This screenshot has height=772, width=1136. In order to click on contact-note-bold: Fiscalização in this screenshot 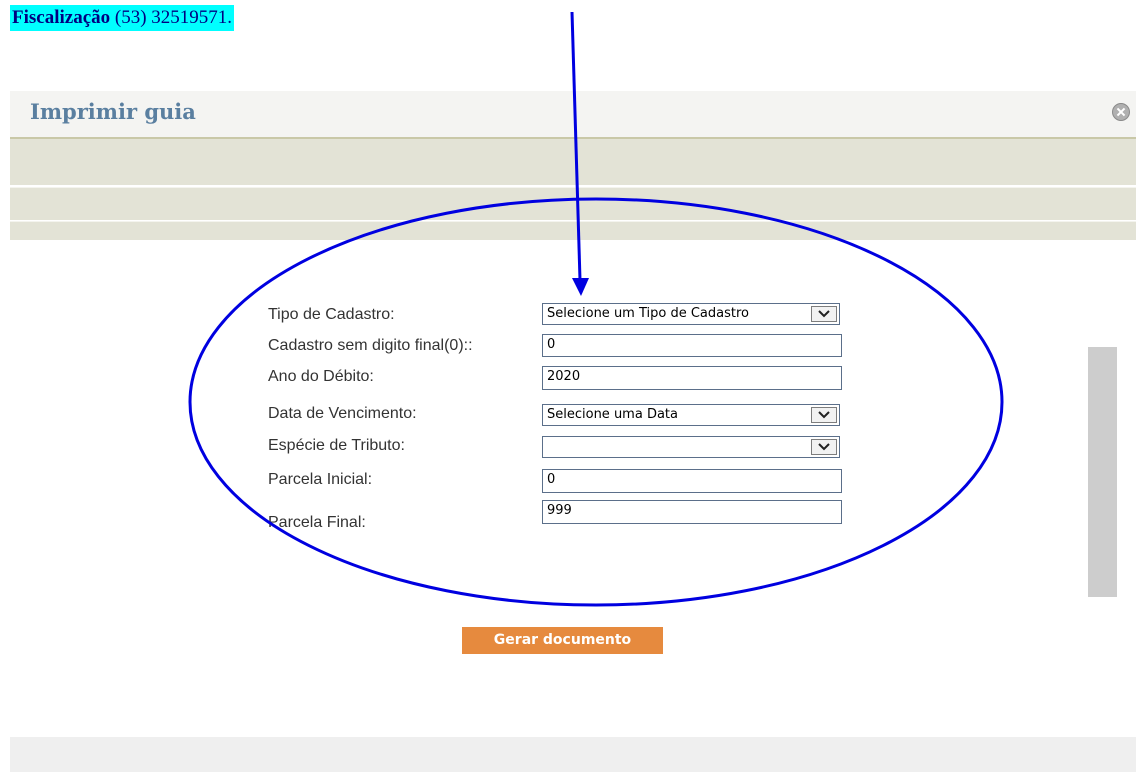, I will do `click(61, 17)`.